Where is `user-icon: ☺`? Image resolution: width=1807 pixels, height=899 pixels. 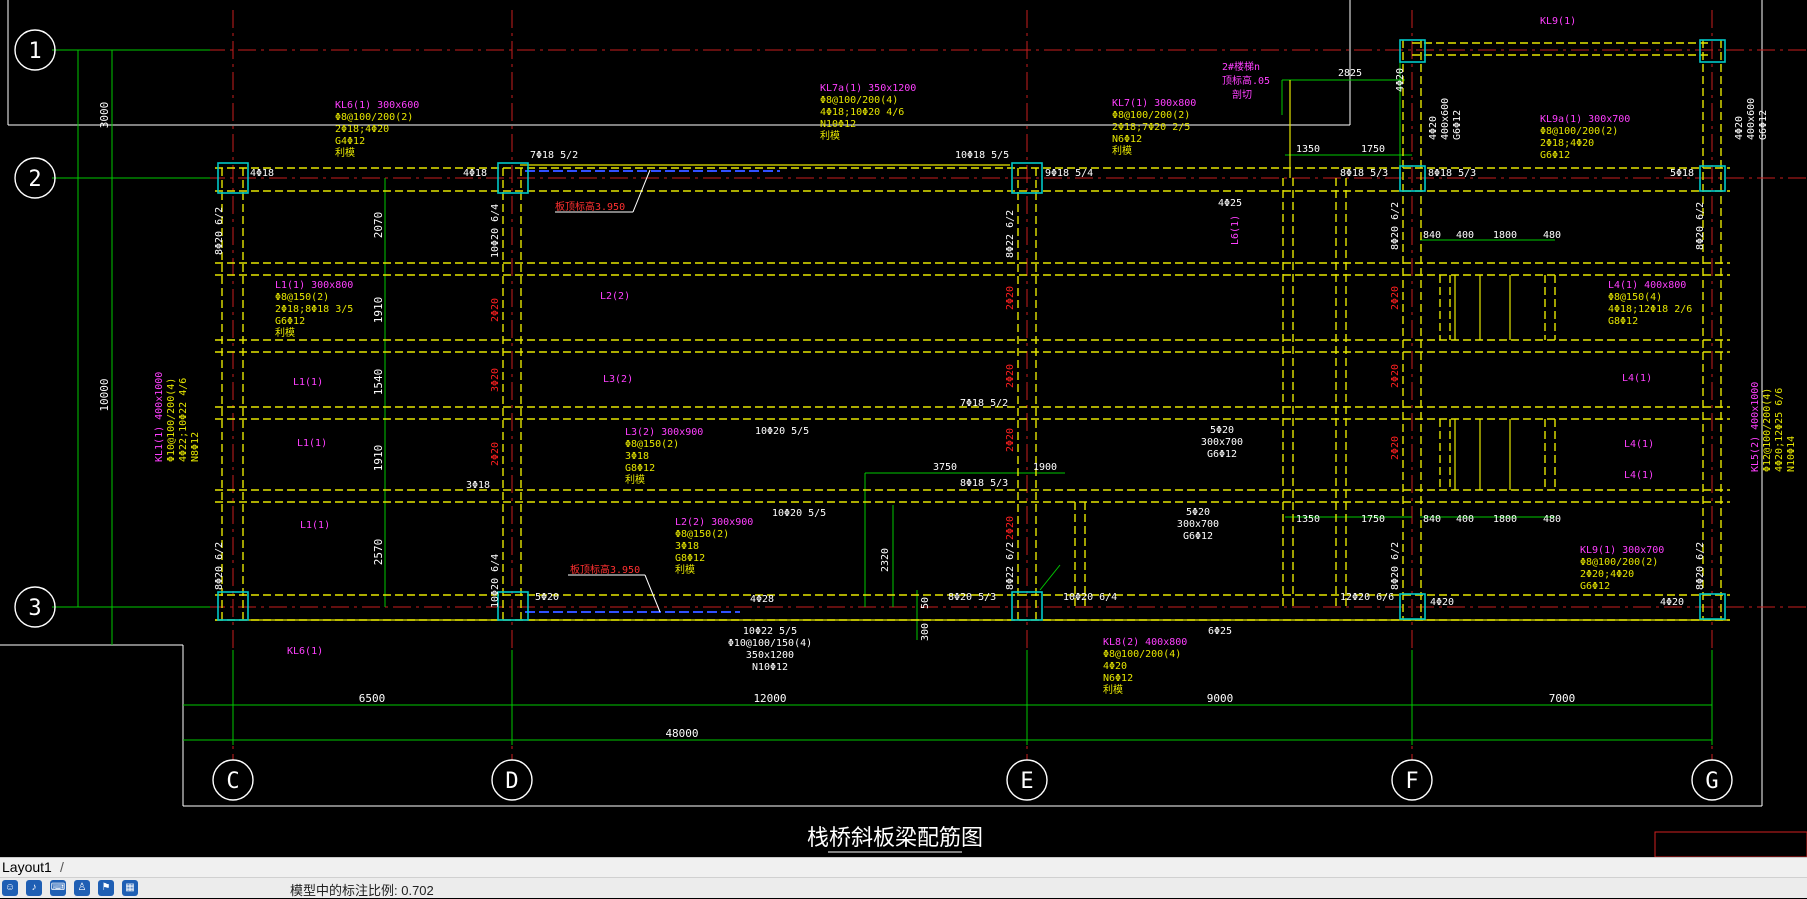
user-icon: ☺ is located at coordinates (10, 888).